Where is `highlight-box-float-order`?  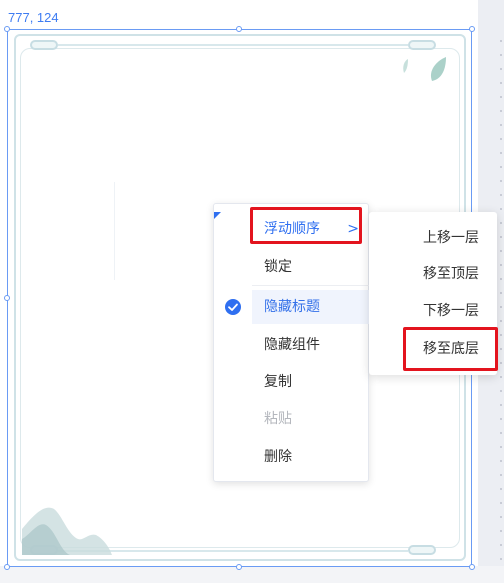 highlight-box-float-order is located at coordinates (306, 225).